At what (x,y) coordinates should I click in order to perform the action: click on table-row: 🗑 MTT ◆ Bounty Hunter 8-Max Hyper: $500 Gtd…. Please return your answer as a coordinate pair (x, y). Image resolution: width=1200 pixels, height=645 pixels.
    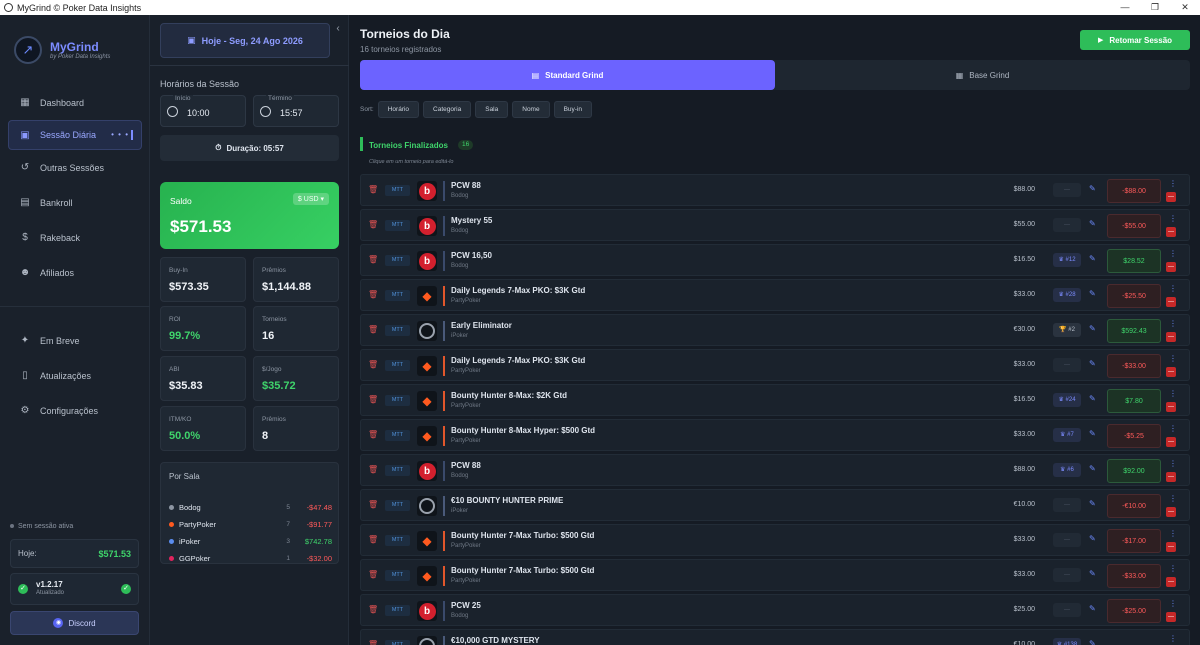
    Looking at the image, I should click on (775, 435).